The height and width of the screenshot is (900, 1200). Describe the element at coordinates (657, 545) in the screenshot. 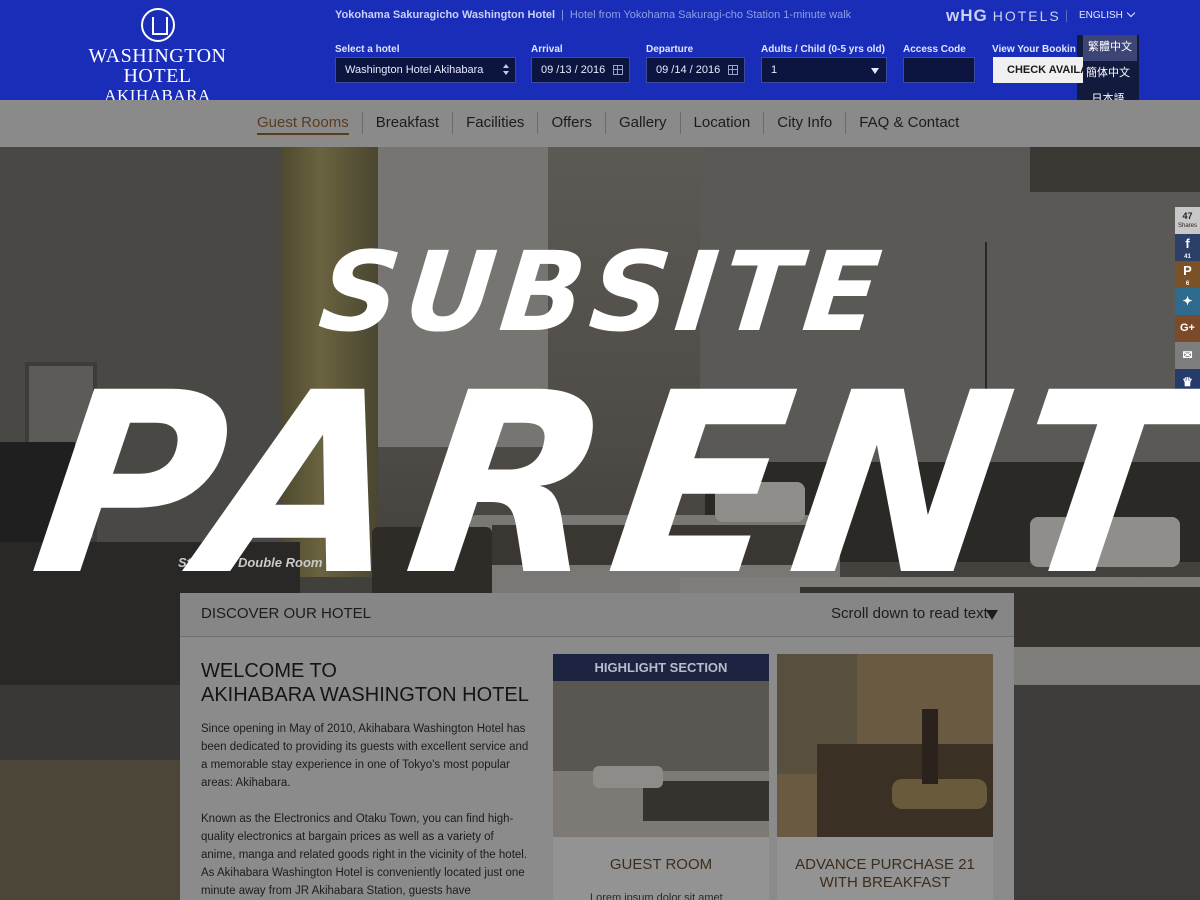

I see `hero-bed-runner` at that location.